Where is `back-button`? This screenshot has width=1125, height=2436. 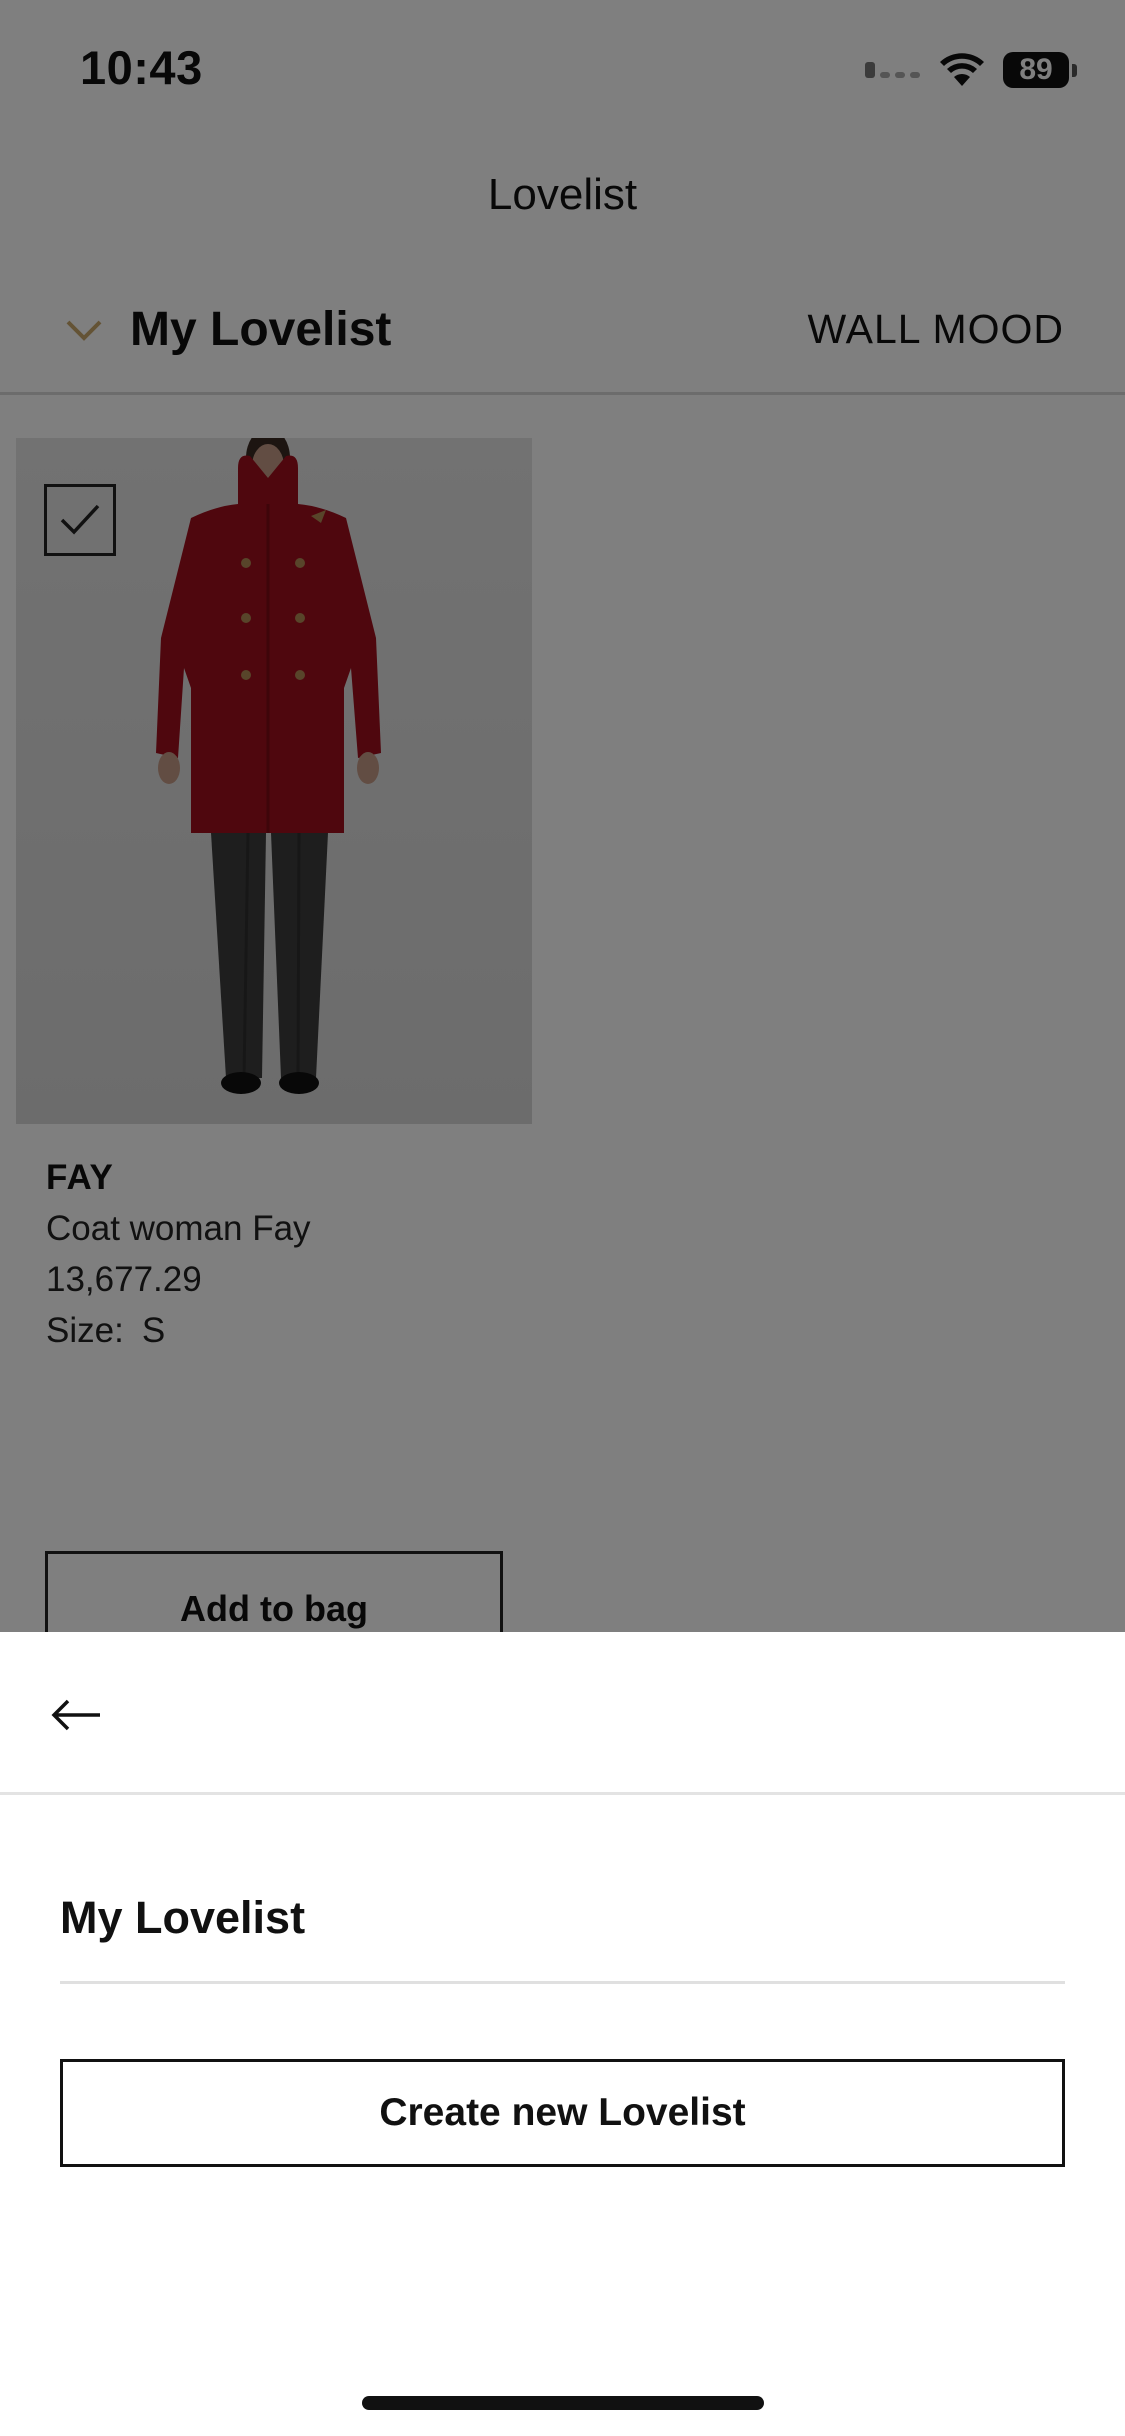 back-button is located at coordinates (85, 1715).